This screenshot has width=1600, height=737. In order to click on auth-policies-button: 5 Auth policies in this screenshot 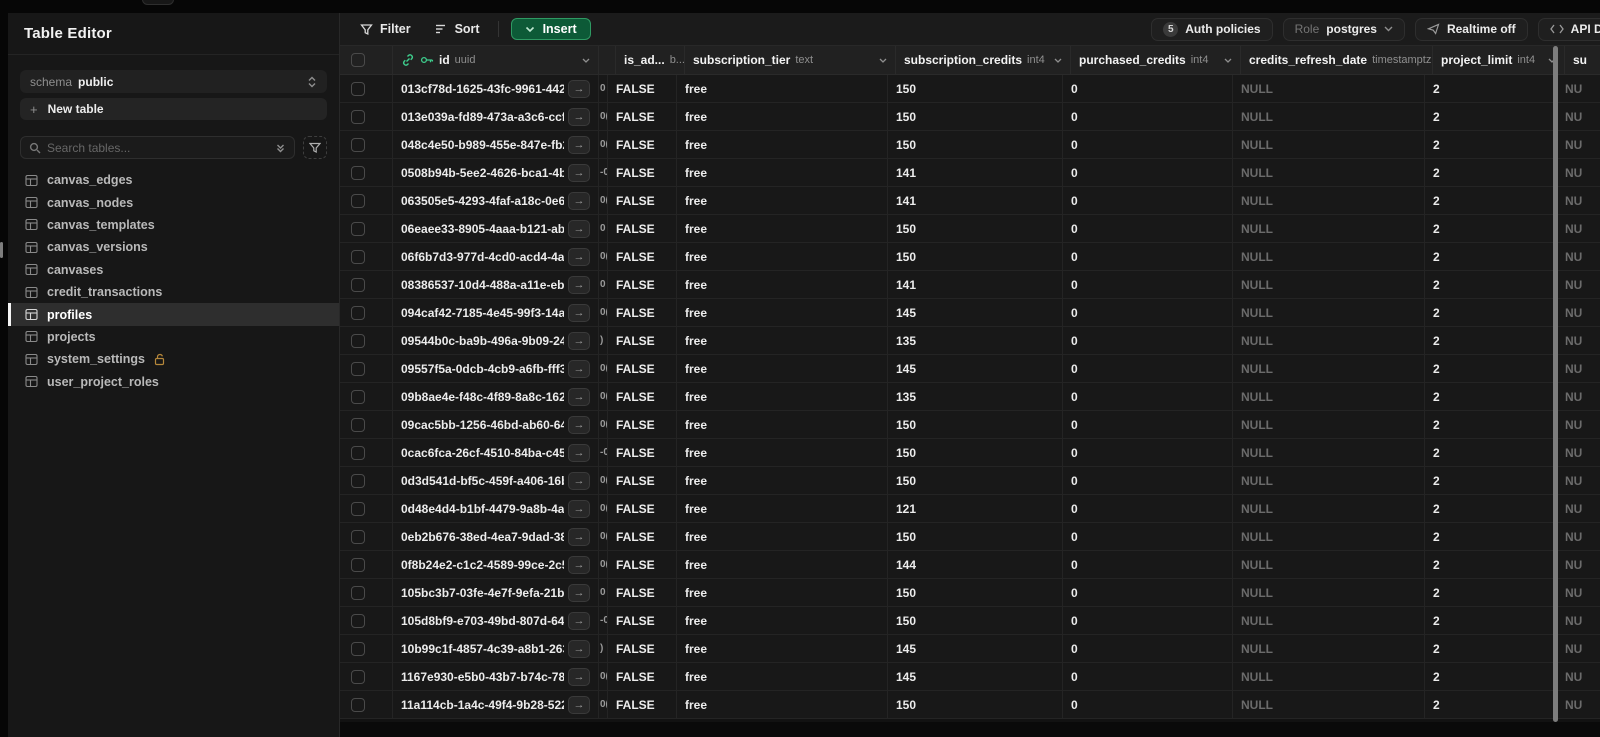, I will do `click(1212, 29)`.